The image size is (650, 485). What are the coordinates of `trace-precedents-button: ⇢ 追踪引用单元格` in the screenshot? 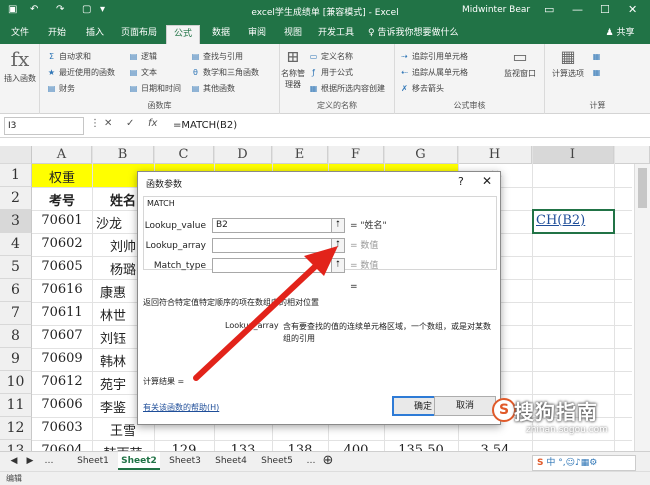 It's located at (433, 56).